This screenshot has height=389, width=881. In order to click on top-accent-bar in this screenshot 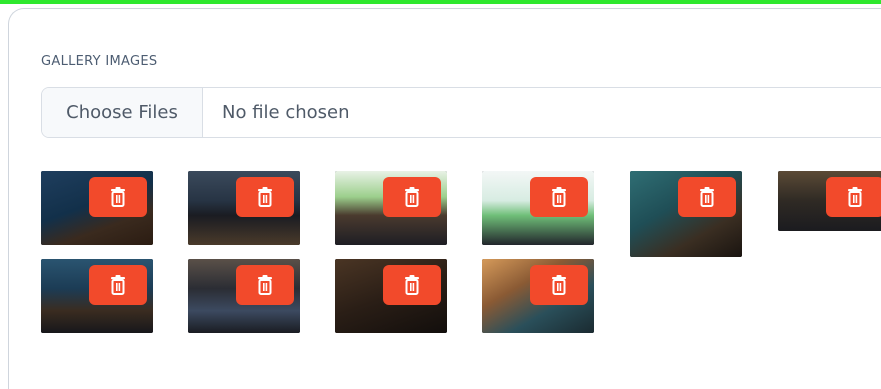, I will do `click(440, 2)`.